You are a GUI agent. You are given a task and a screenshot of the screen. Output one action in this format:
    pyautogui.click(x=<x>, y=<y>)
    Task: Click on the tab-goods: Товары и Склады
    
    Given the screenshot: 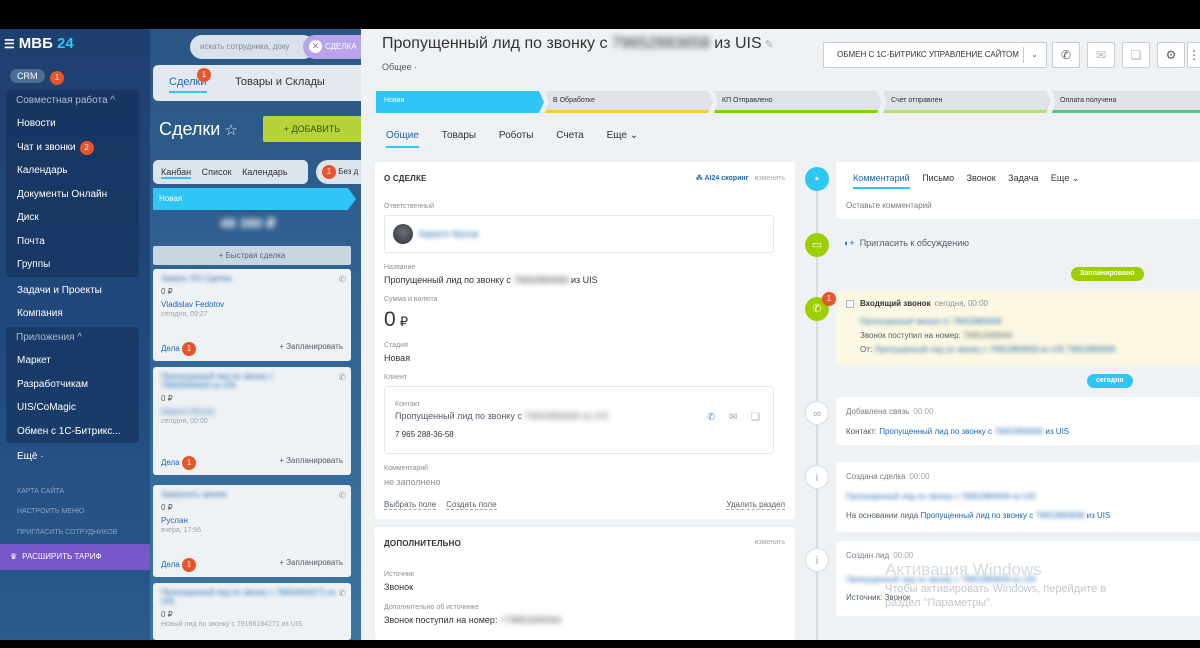 What is the action you would take?
    pyautogui.click(x=280, y=82)
    